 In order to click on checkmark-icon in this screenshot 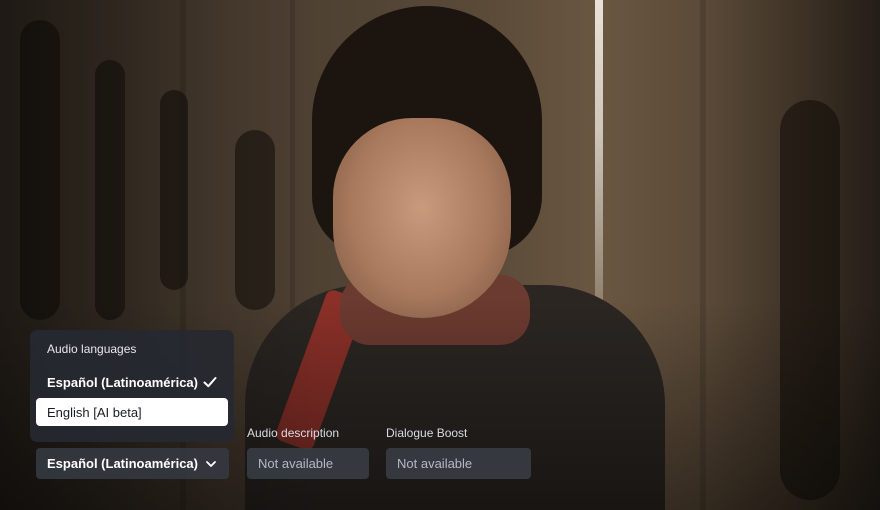, I will do `click(210, 382)`.